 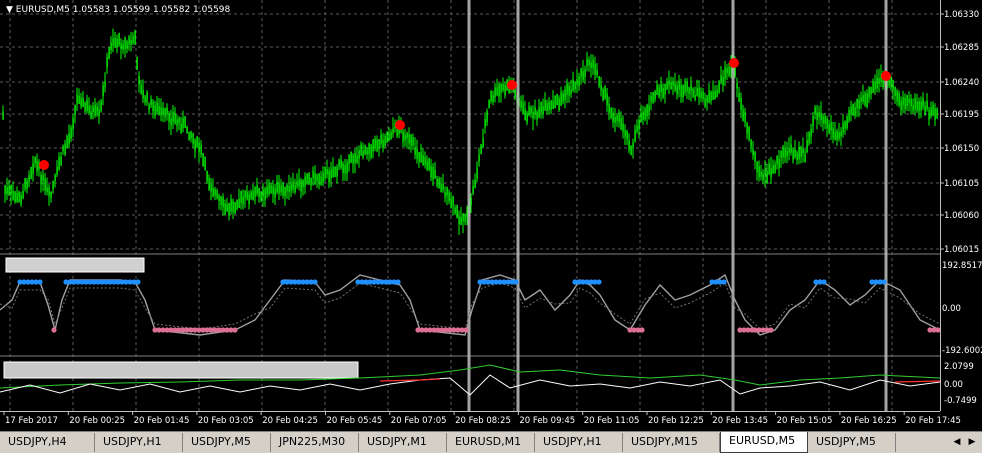 What do you see at coordinates (961, 83) in the screenshot?
I see `price-tick-label: 1.06240` at bounding box center [961, 83].